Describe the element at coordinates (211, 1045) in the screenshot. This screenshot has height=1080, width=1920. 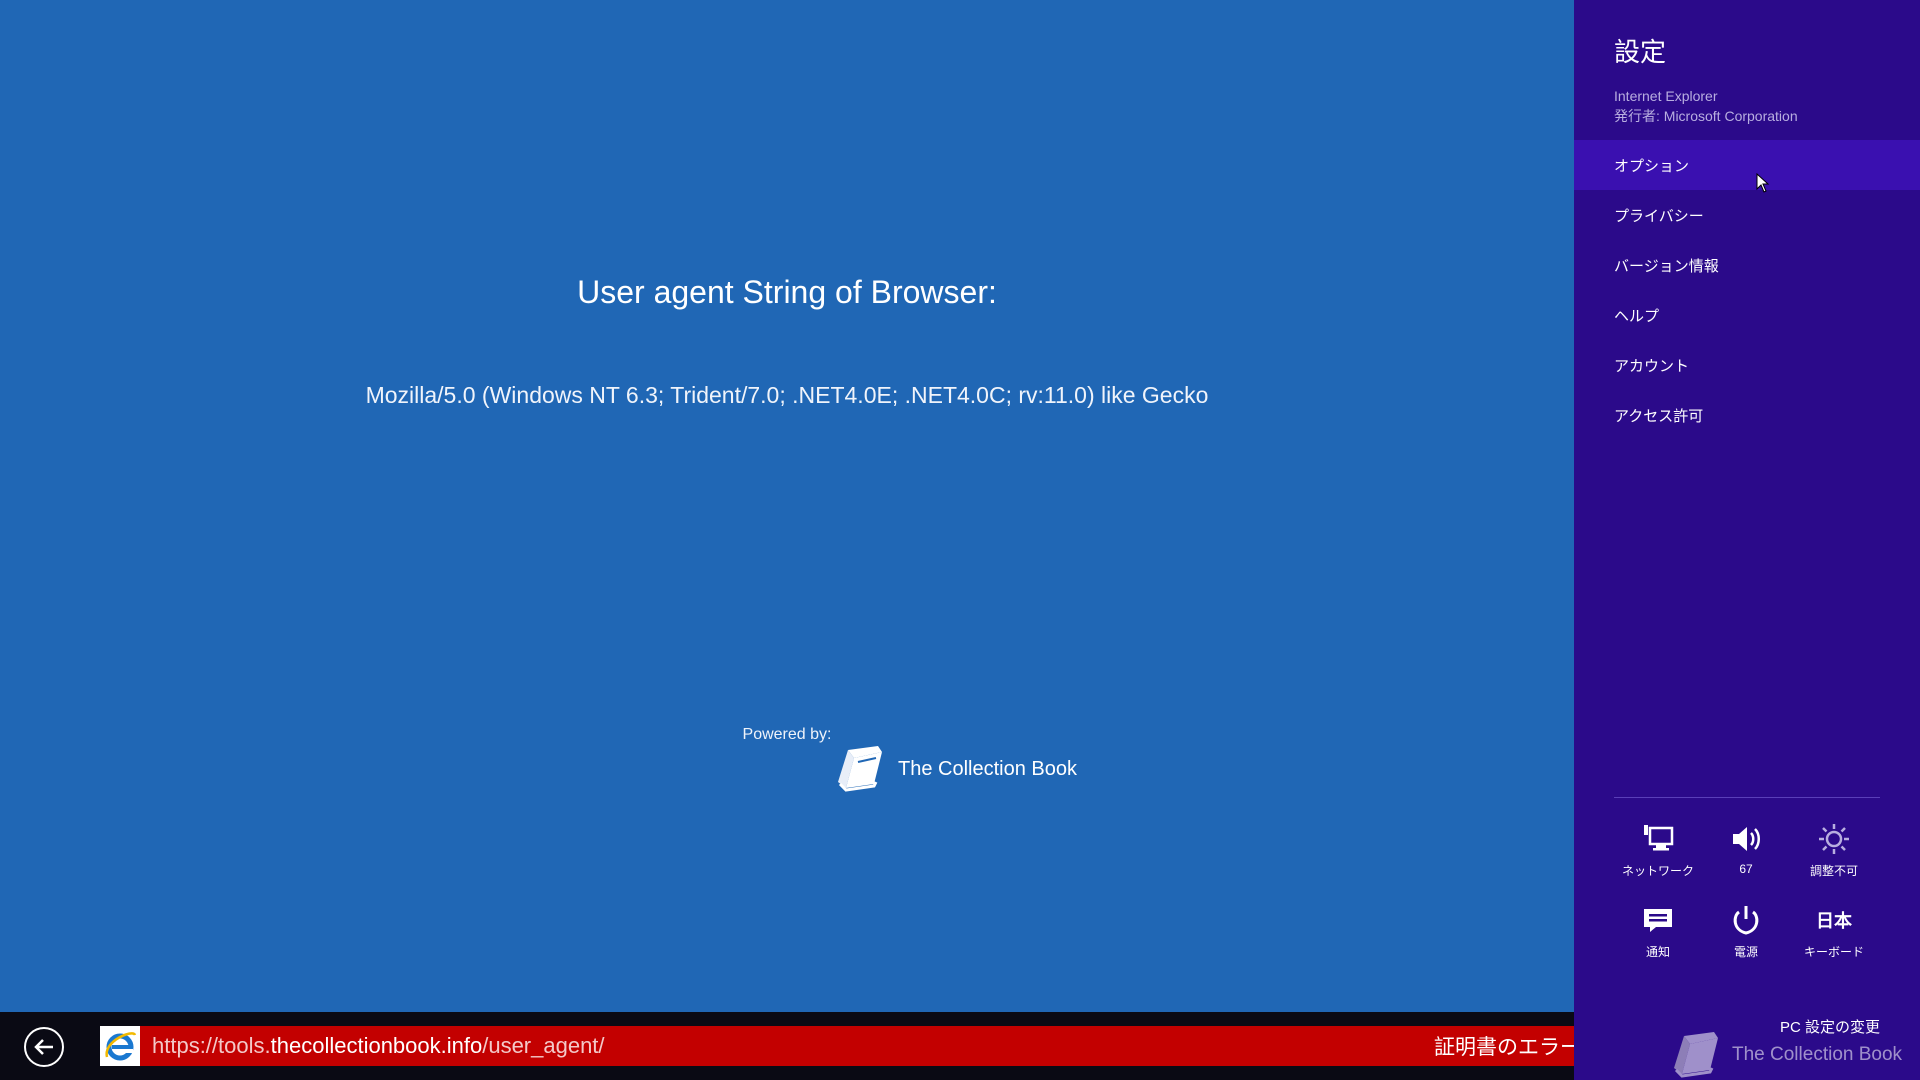
I see `url-prefix: https://tools.` at that location.